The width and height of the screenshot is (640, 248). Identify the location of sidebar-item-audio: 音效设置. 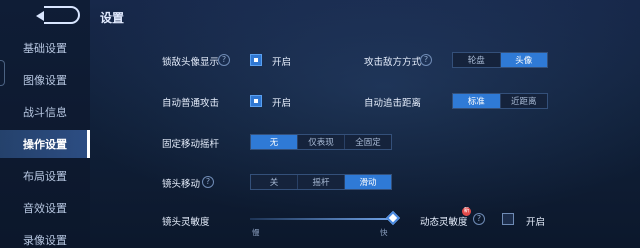
(45, 208).